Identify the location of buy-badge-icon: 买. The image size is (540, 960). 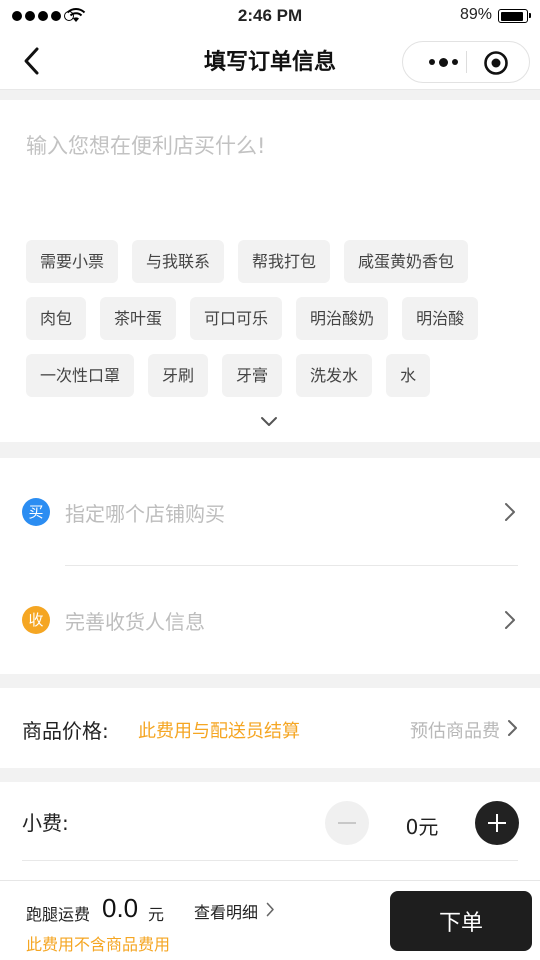
(36, 512).